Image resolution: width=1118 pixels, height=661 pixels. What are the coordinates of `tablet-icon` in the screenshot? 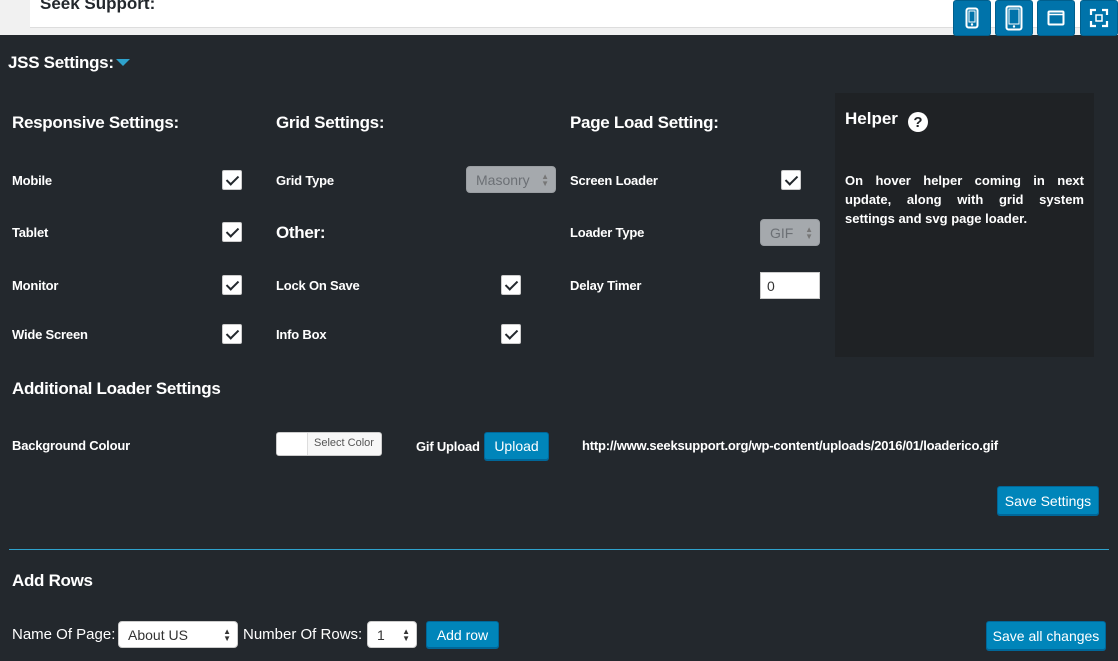 It's located at (1014, 18).